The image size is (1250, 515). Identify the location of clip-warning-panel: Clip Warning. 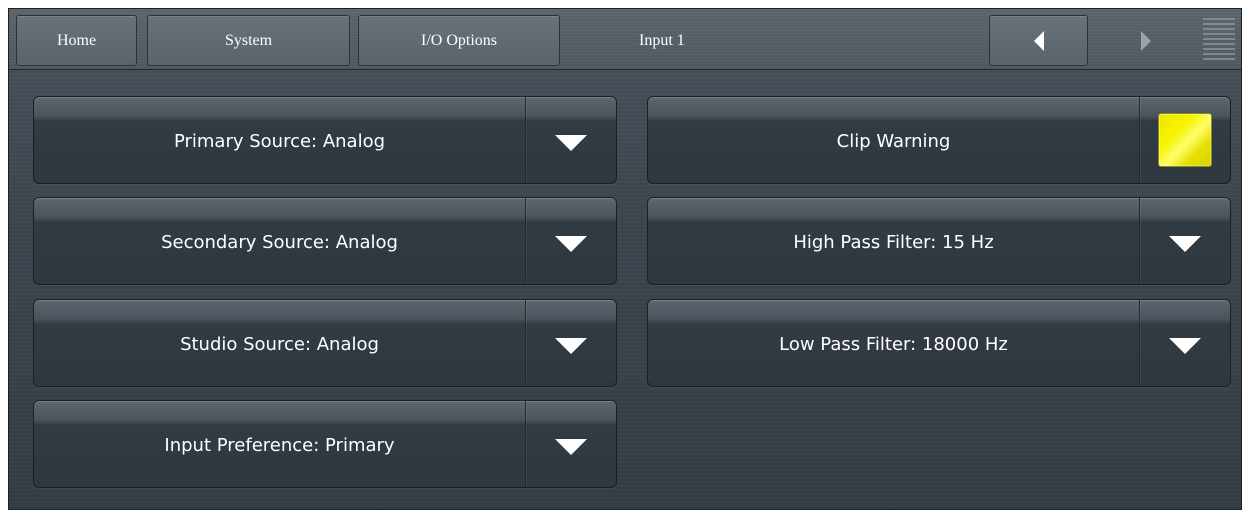
(939, 140).